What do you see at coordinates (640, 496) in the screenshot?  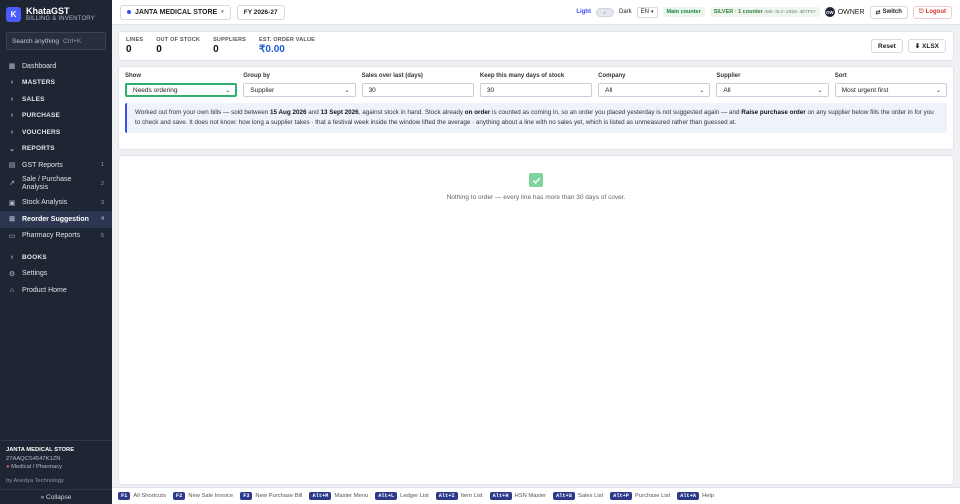 I see `shortcut-purchase-list: Alt+P Purchase List` at bounding box center [640, 496].